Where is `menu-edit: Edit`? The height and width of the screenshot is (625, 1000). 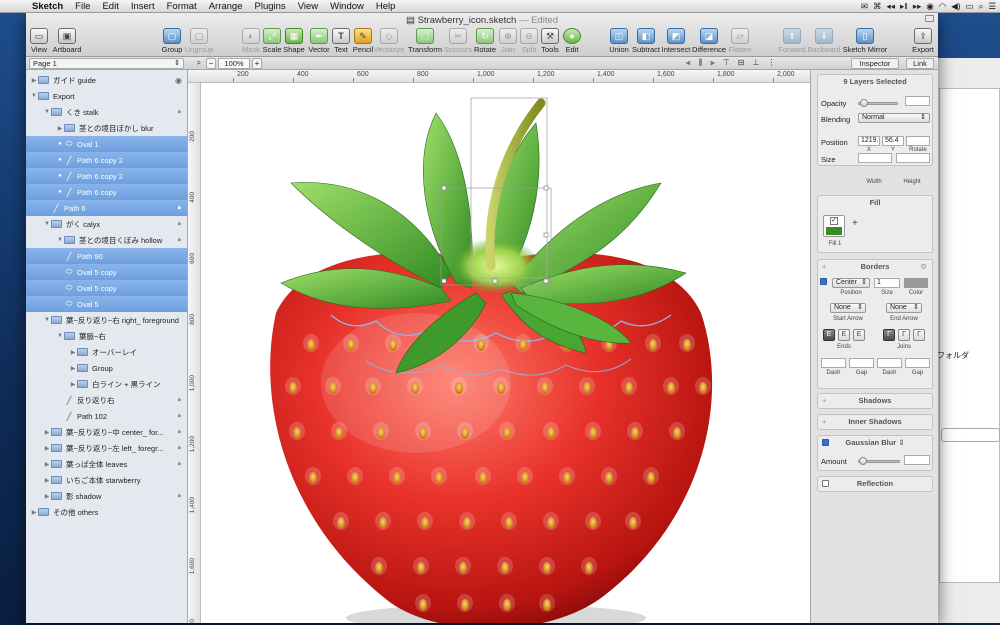 menu-edit: Edit is located at coordinates (110, 6).